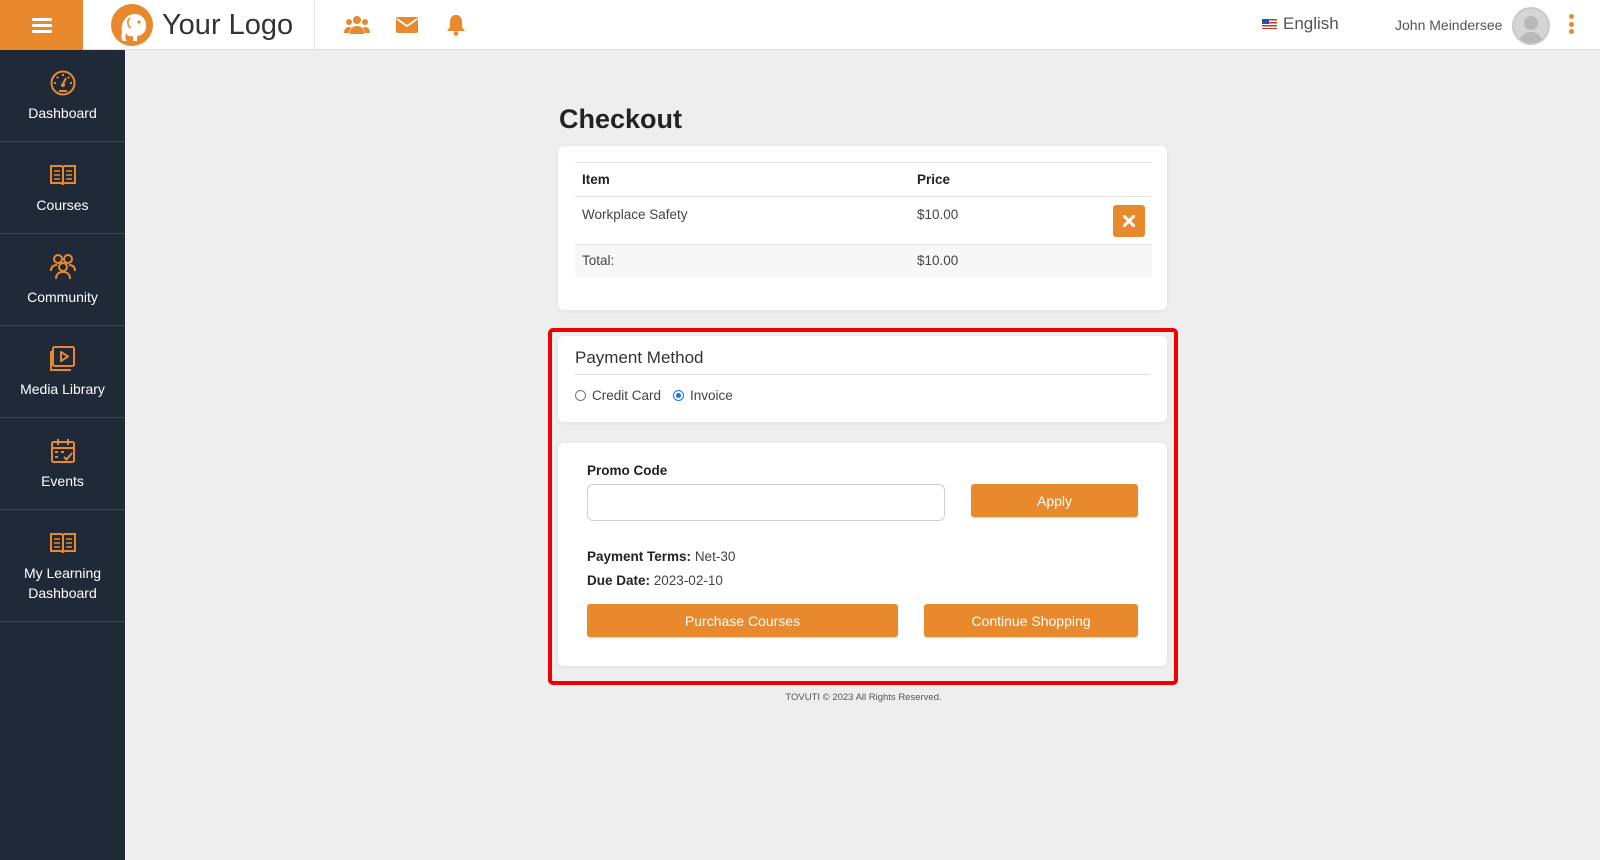 This screenshot has width=1600, height=860. Describe the element at coordinates (407, 25) in the screenshot. I see `mail-icon` at that location.